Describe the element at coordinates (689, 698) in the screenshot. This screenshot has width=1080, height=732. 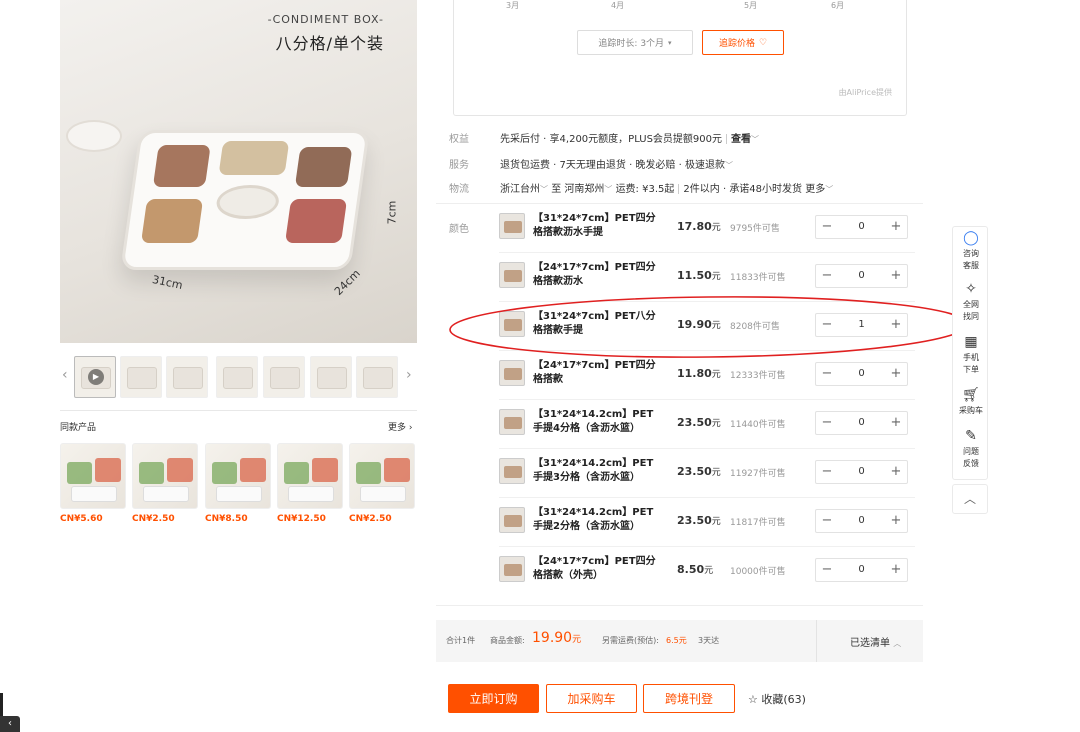
I see `cross-border-list-button: 跨境刊登` at that location.